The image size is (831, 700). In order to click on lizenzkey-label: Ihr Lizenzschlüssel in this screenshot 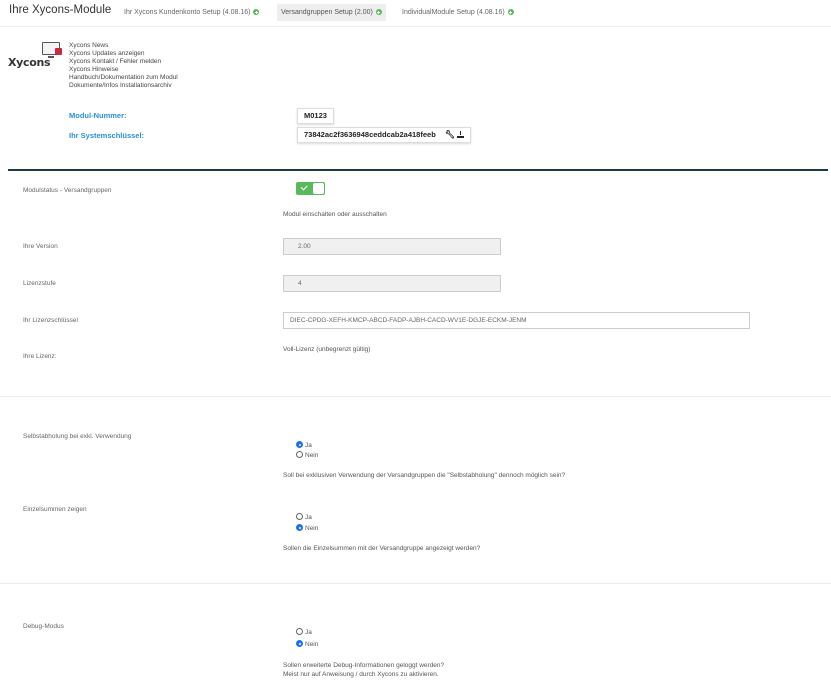, I will do `click(50, 320)`.